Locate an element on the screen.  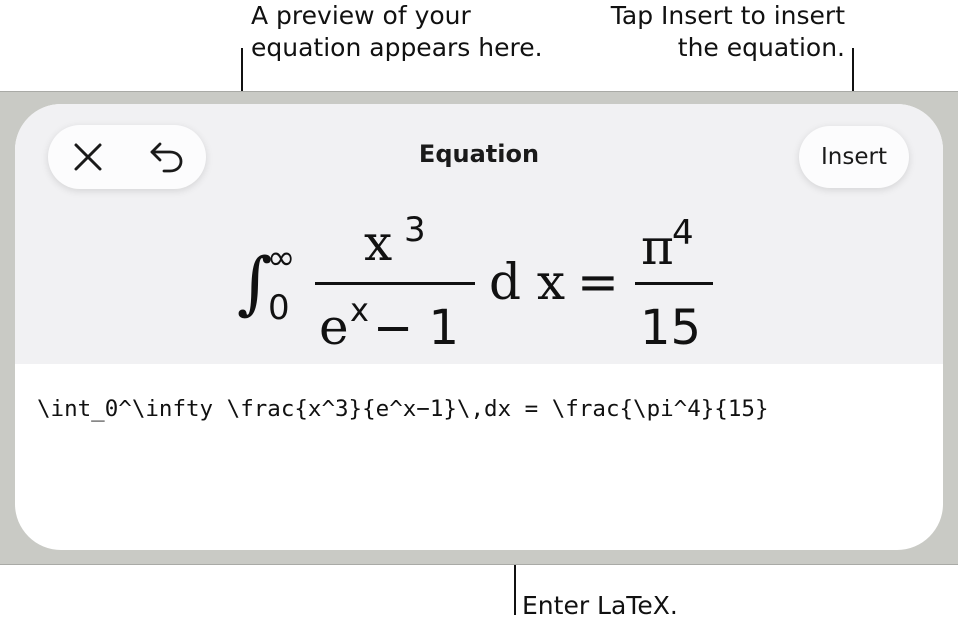
fraction-bar is located at coordinates (395, 283).